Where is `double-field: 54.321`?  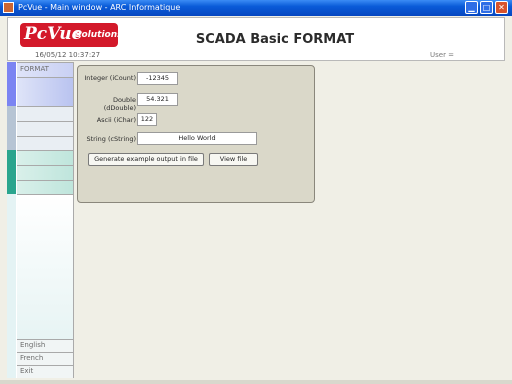 double-field: 54.321 is located at coordinates (157, 99).